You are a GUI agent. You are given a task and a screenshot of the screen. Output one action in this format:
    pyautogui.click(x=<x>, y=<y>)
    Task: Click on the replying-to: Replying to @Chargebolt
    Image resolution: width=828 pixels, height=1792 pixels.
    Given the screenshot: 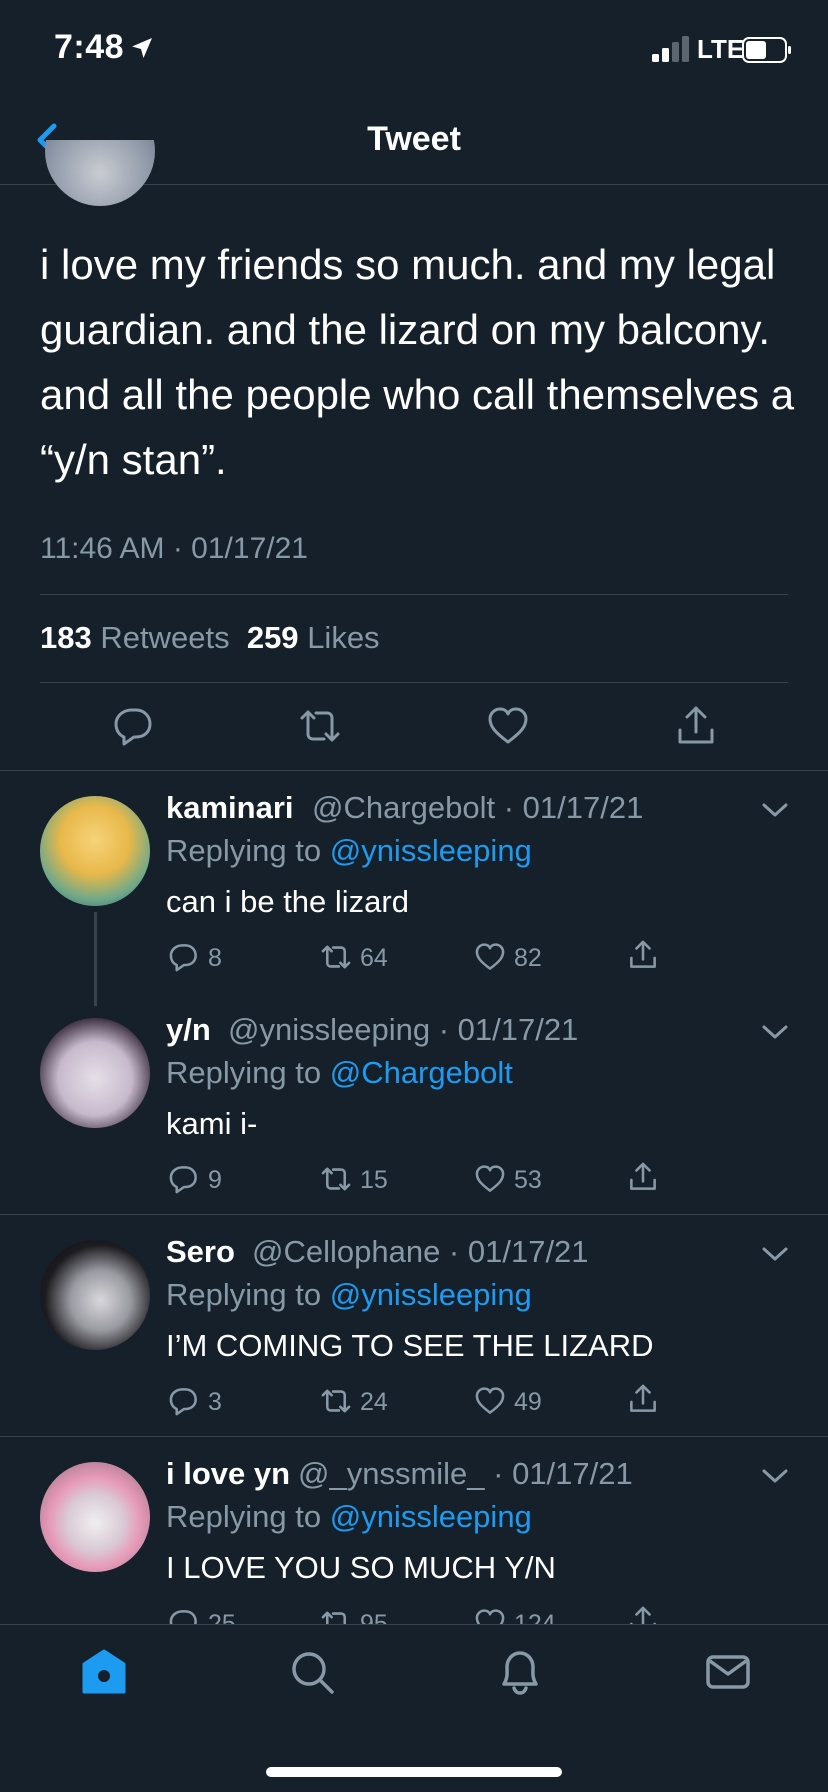 What is the action you would take?
    pyautogui.click(x=339, y=1073)
    